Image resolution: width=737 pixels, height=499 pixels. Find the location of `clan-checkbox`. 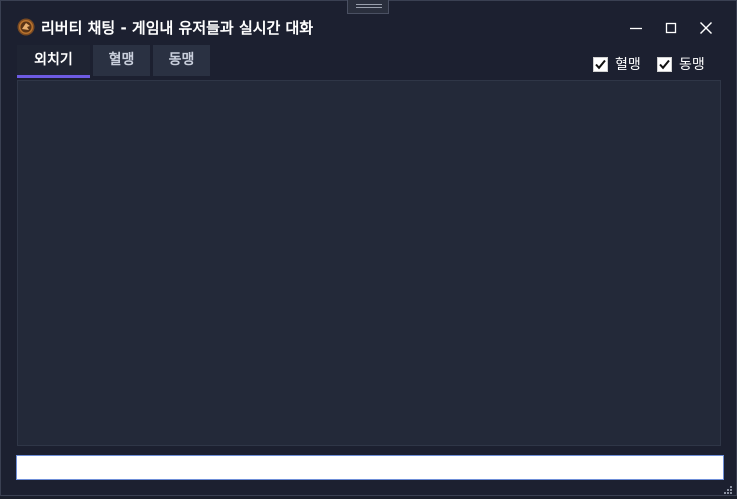

clan-checkbox is located at coordinates (600, 64).